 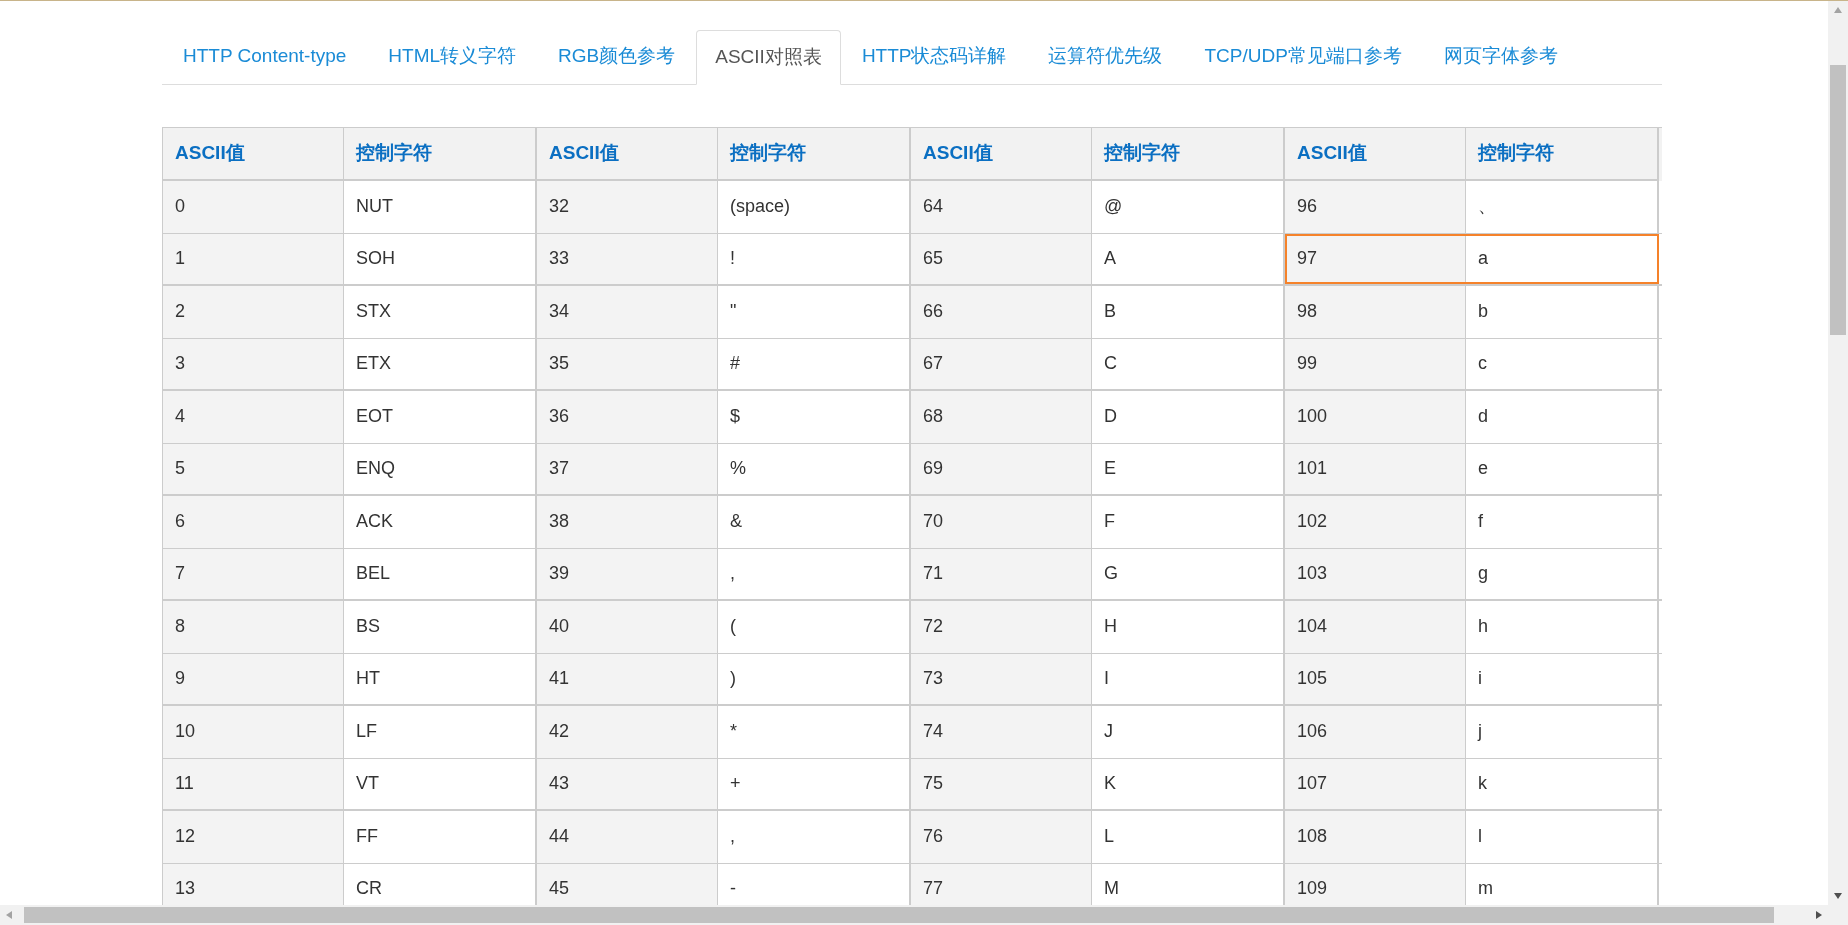 What do you see at coordinates (934, 56) in the screenshot?
I see `tab: HTTP状态码详解` at bounding box center [934, 56].